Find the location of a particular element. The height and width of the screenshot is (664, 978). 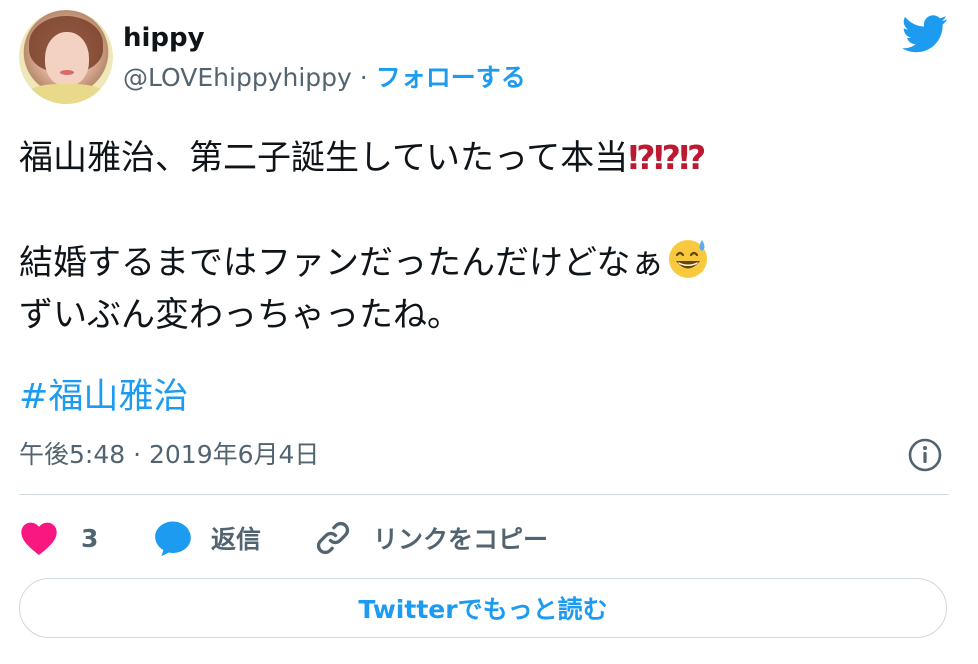

tweet-line-3: ずいぶん変わっちゃったね。 is located at coordinates (240, 315).